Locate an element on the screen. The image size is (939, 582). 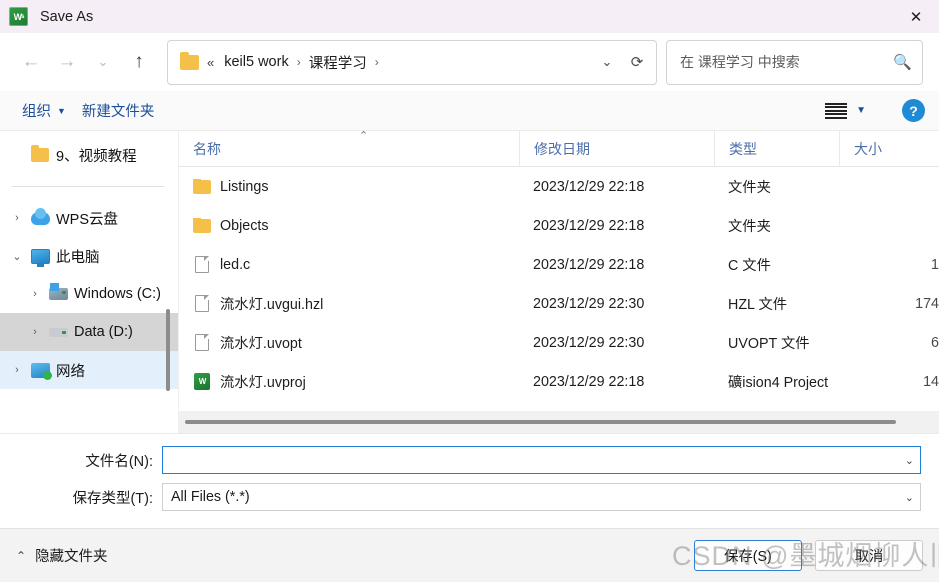
filetype-label: 保存类型(T): is located at coordinates (112, 498).